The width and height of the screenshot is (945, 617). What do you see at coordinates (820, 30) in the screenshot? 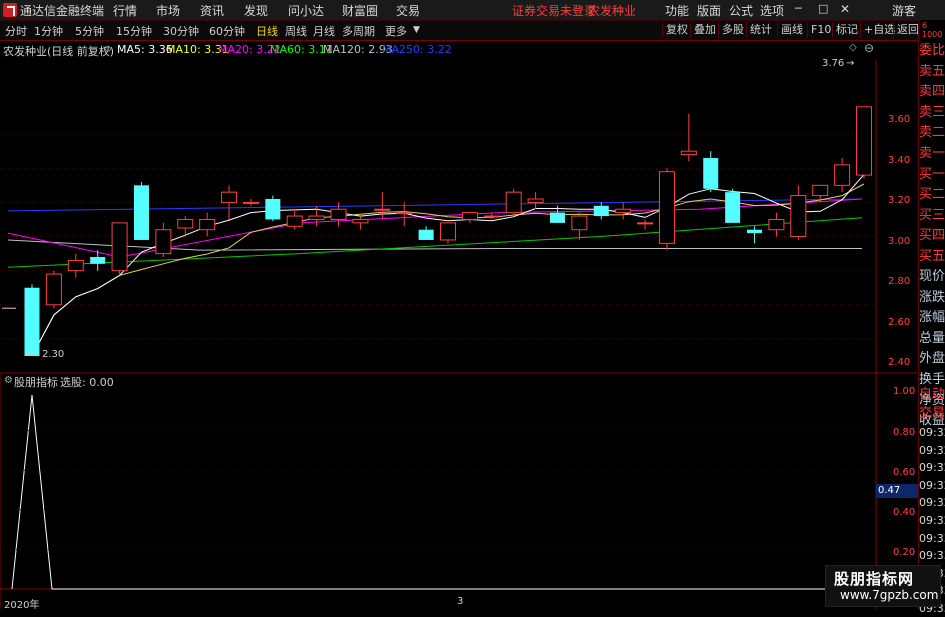
I see `f10-button: F10` at bounding box center [820, 30].